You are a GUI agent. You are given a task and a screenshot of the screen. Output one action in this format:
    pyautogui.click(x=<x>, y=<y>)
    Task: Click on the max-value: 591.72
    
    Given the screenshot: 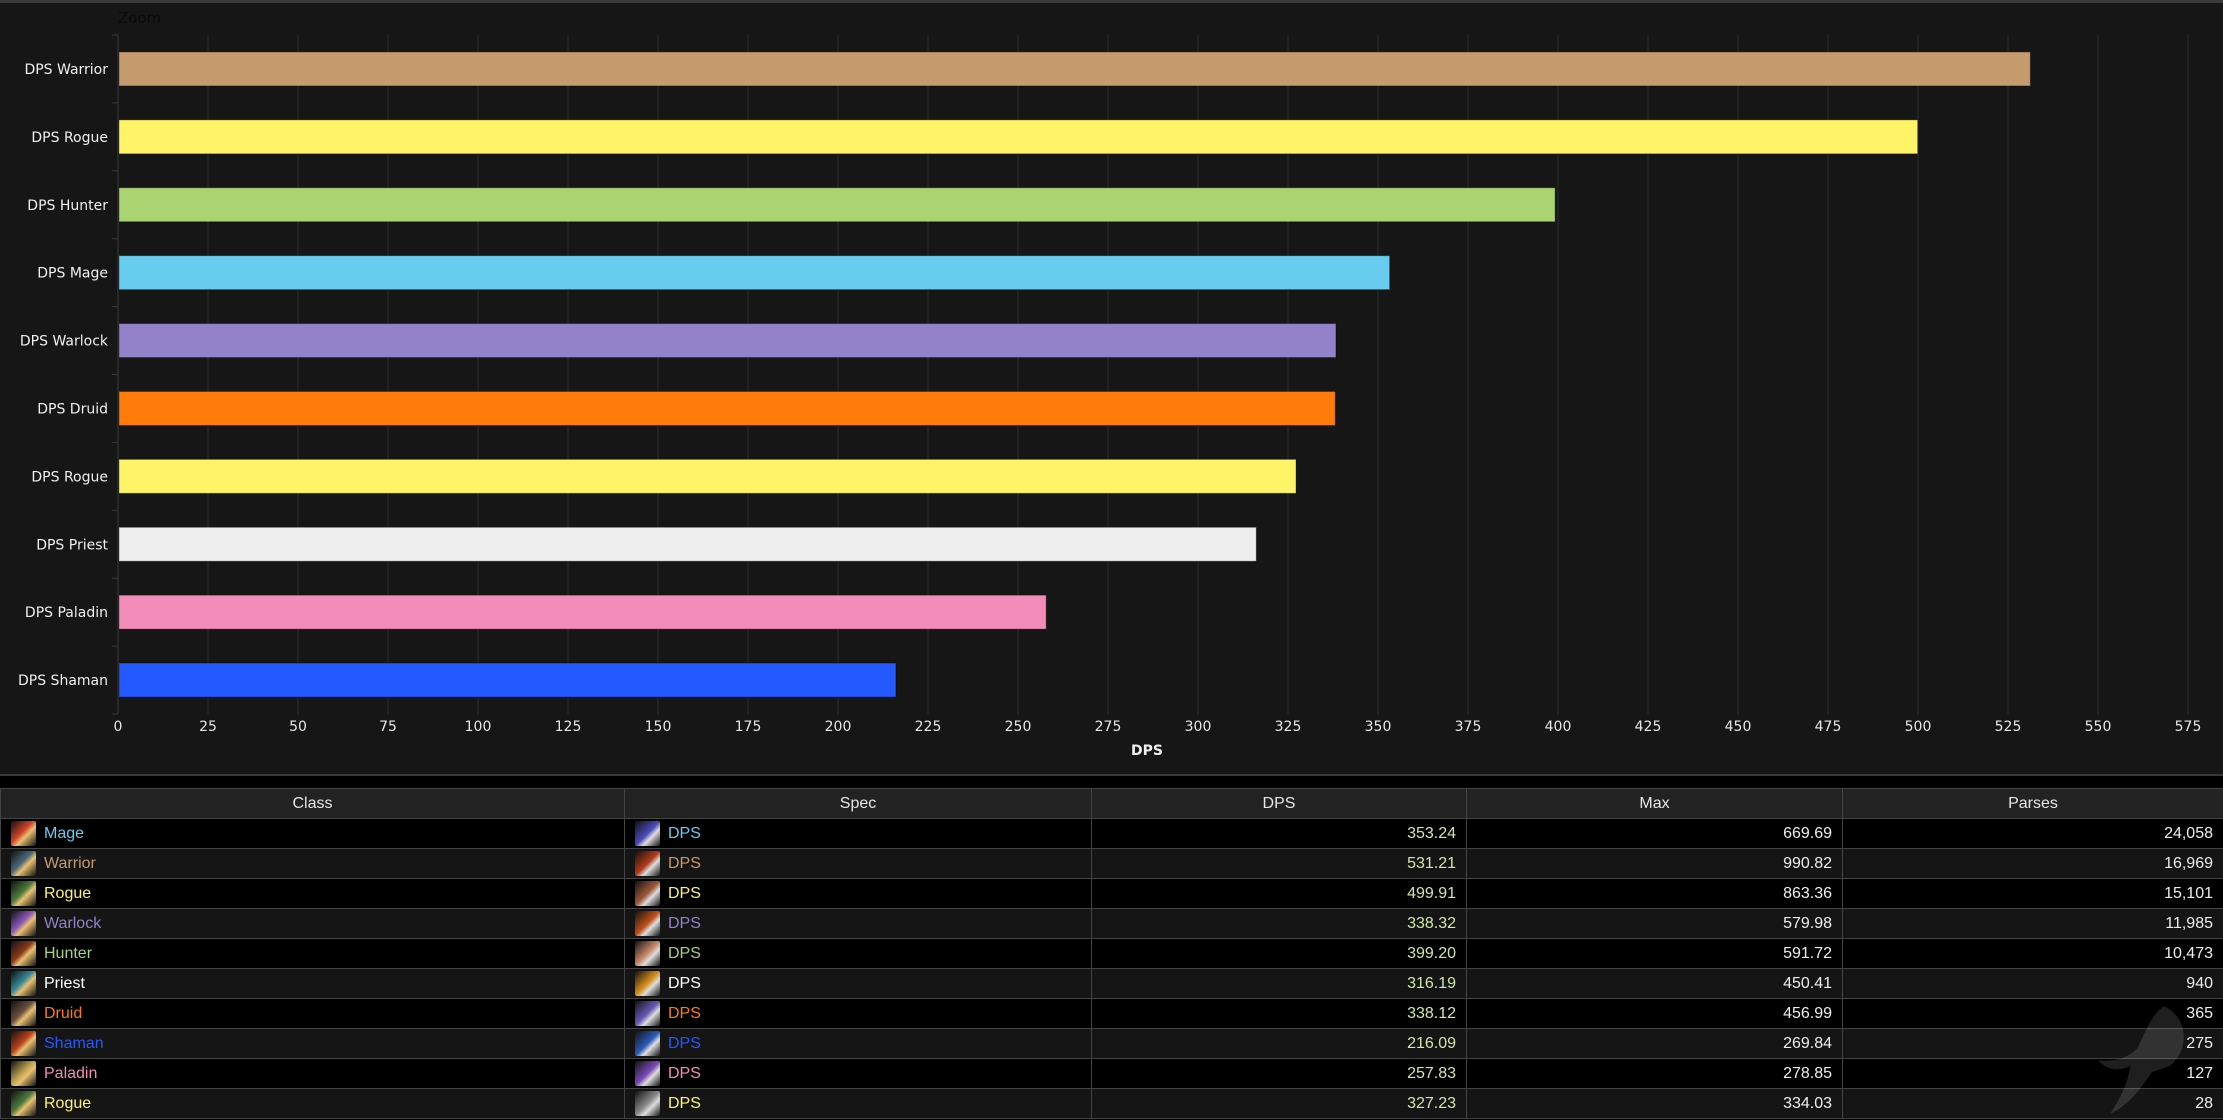 What is the action you would take?
    pyautogui.click(x=1654, y=953)
    